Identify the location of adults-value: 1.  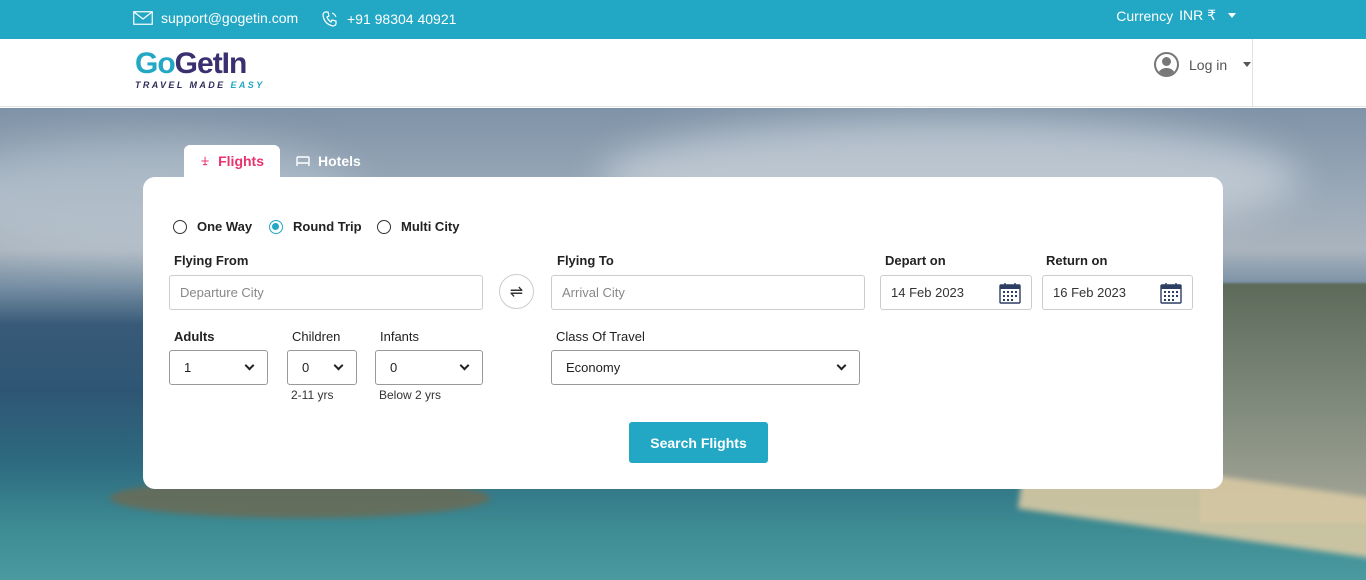
(188, 367).